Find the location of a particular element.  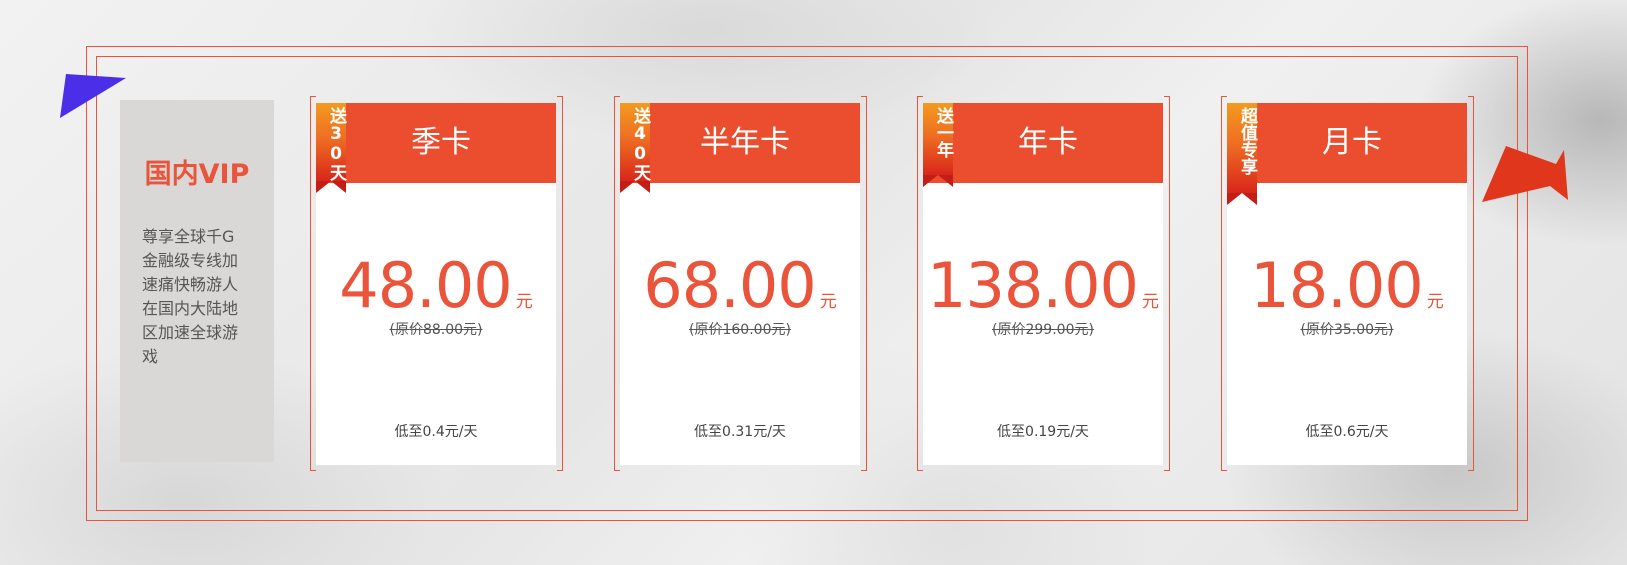

original-price: (原价35.00元) is located at coordinates (1347, 330).